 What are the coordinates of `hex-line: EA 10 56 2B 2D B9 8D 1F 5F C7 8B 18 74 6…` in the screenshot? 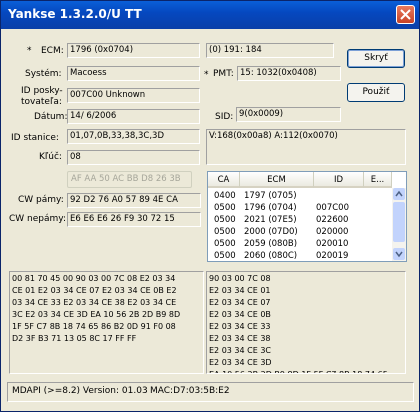 It's located at (306, 371).